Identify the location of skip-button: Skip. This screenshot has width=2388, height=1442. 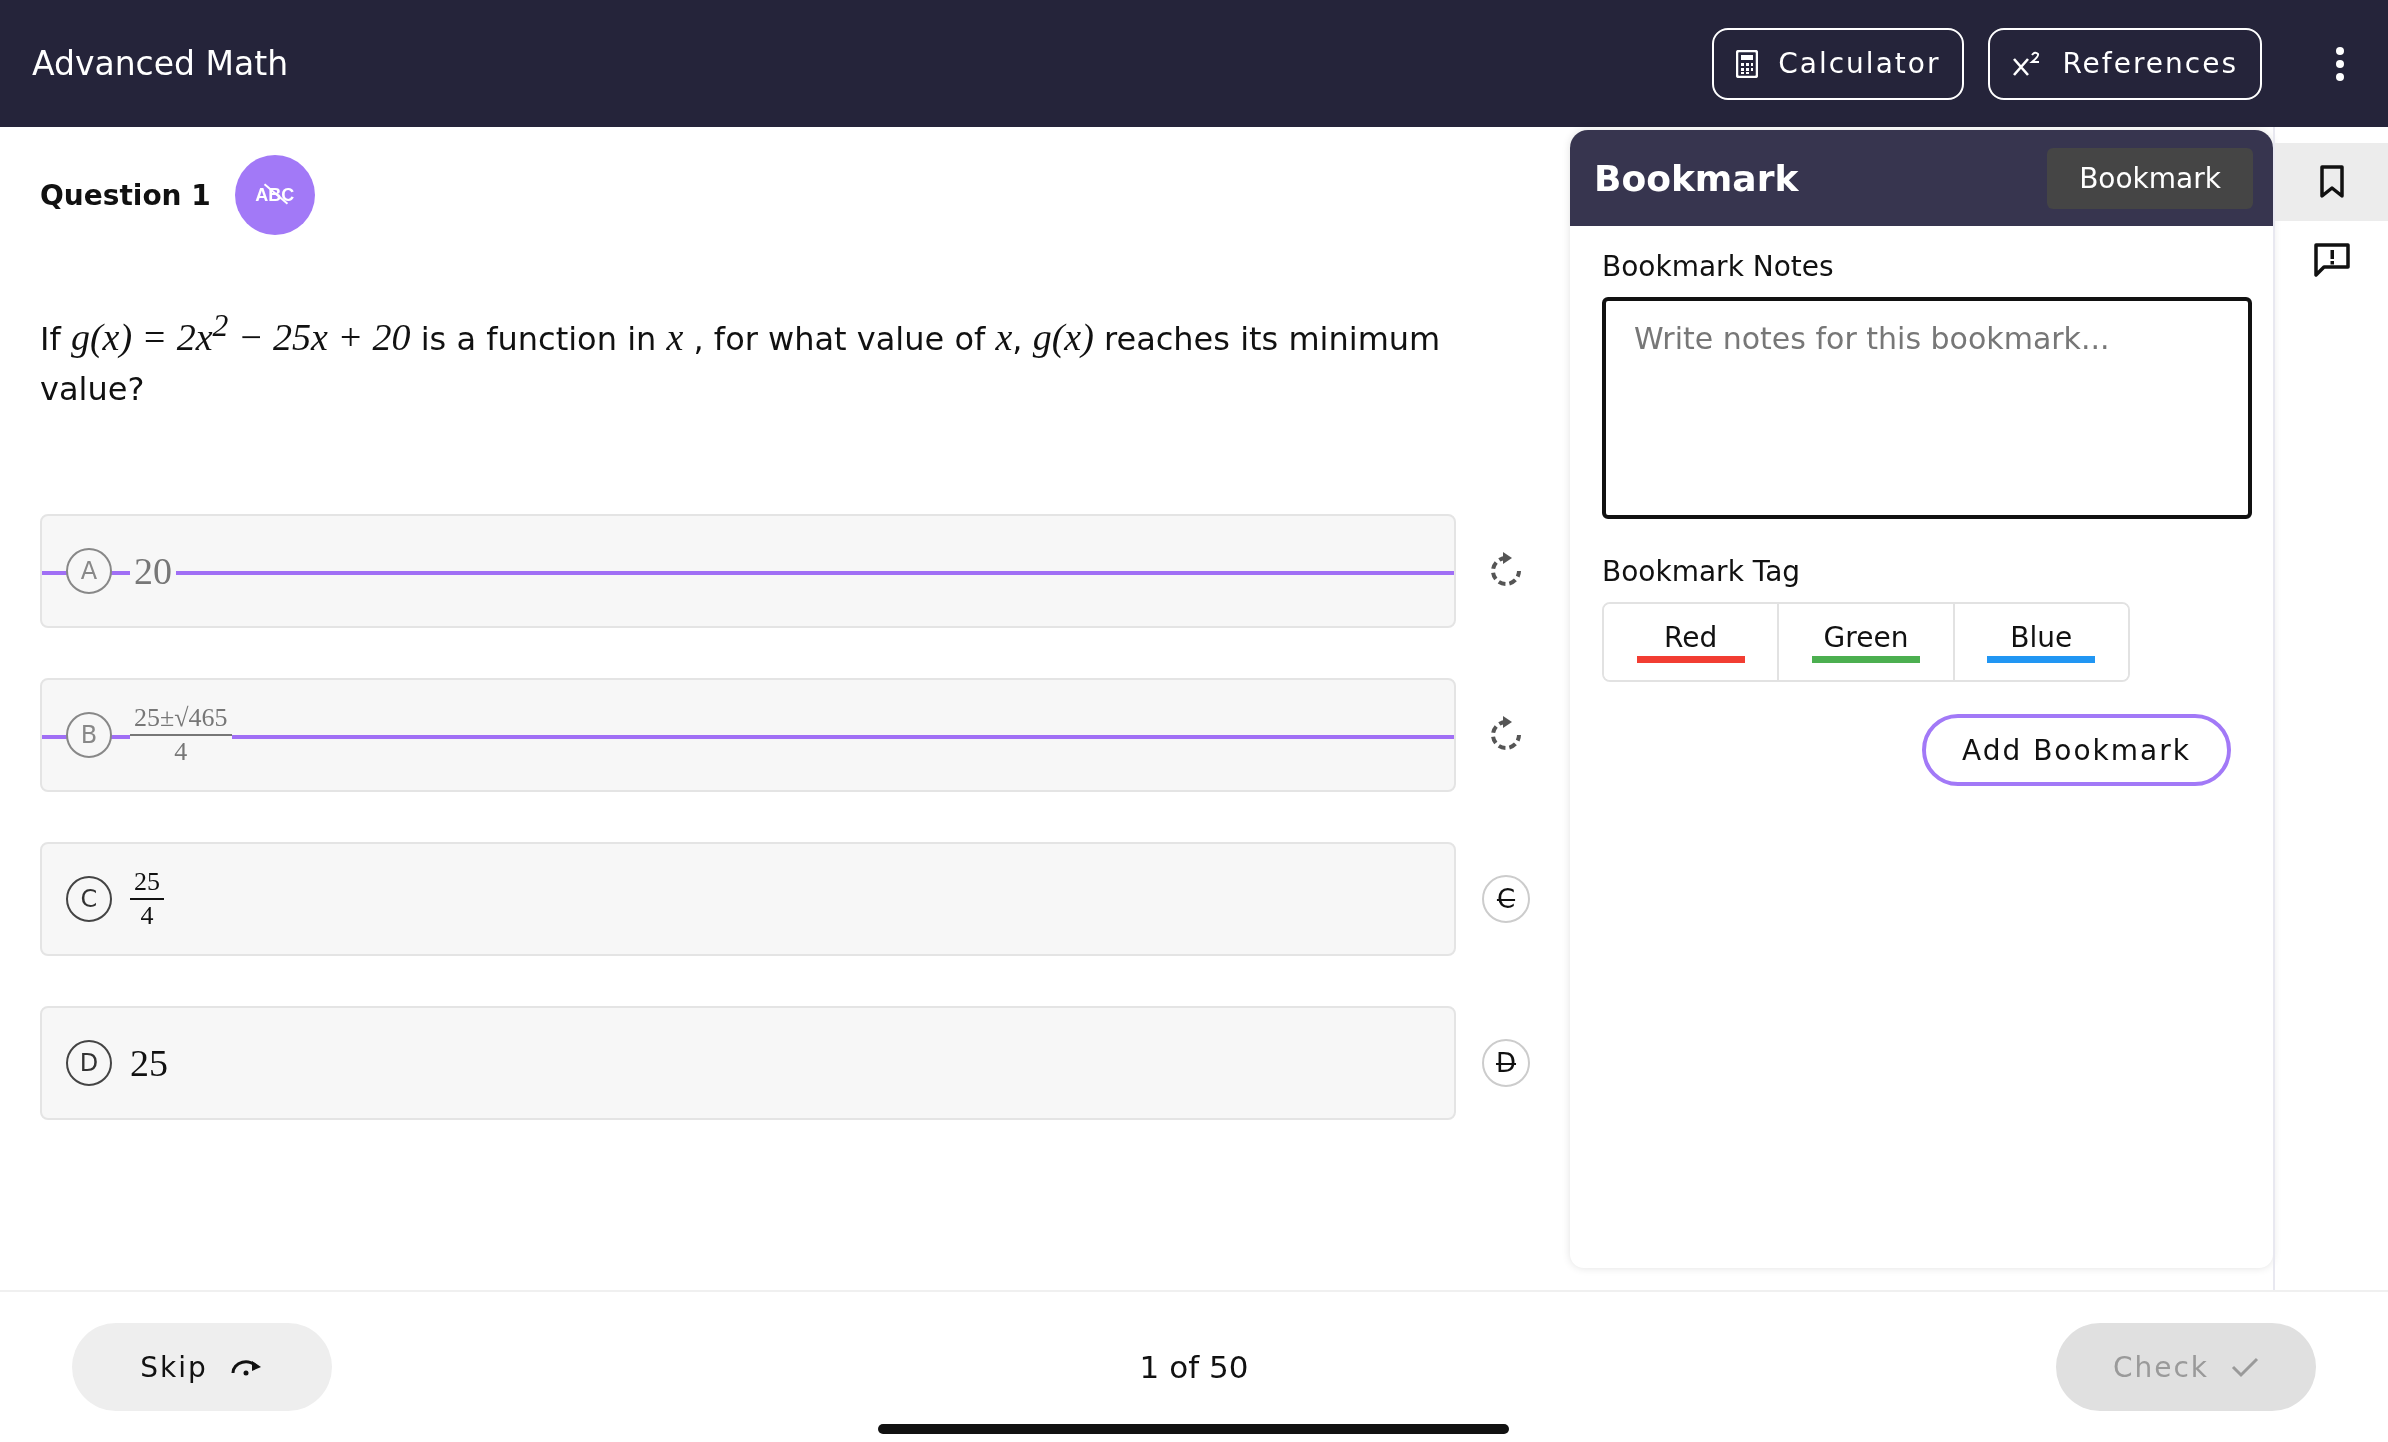
(202, 1367).